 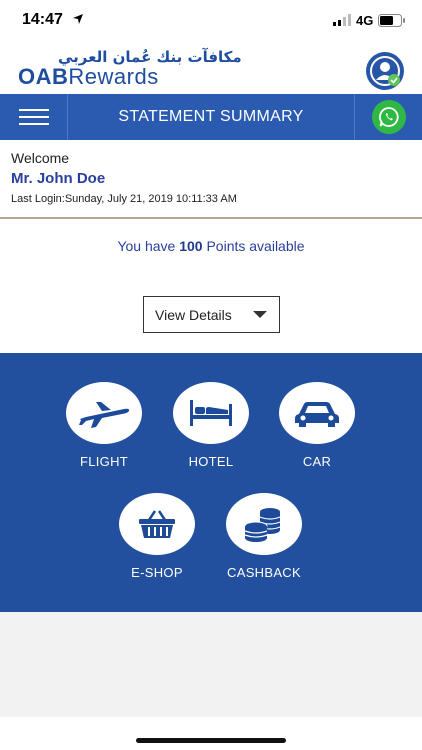 I want to click on car-circle, so click(x=317, y=413).